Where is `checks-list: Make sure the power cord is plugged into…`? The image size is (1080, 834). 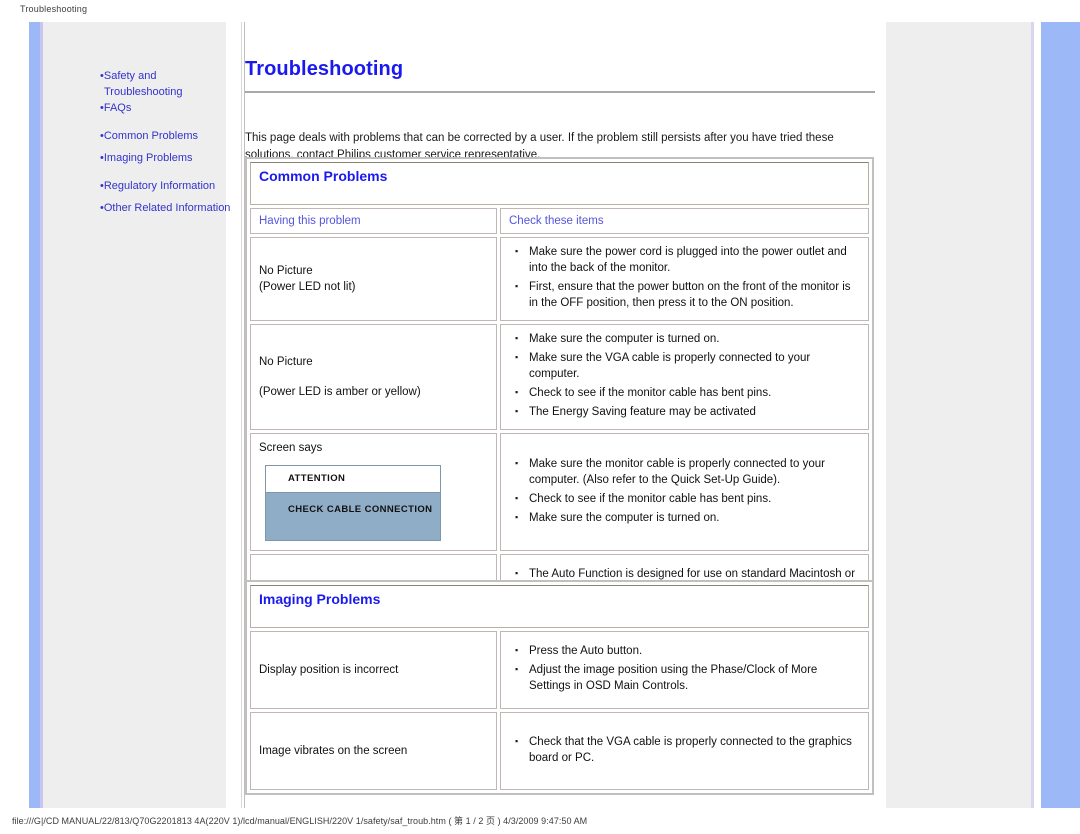 checks-list: Make sure the power cord is plugged into… is located at coordinates (684, 277).